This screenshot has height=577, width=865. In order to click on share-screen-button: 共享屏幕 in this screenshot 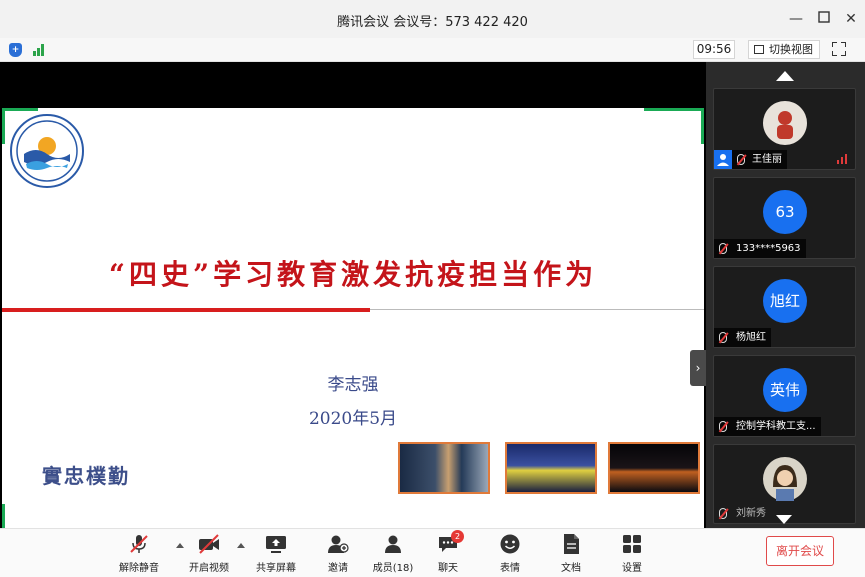, I will do `click(276, 553)`.